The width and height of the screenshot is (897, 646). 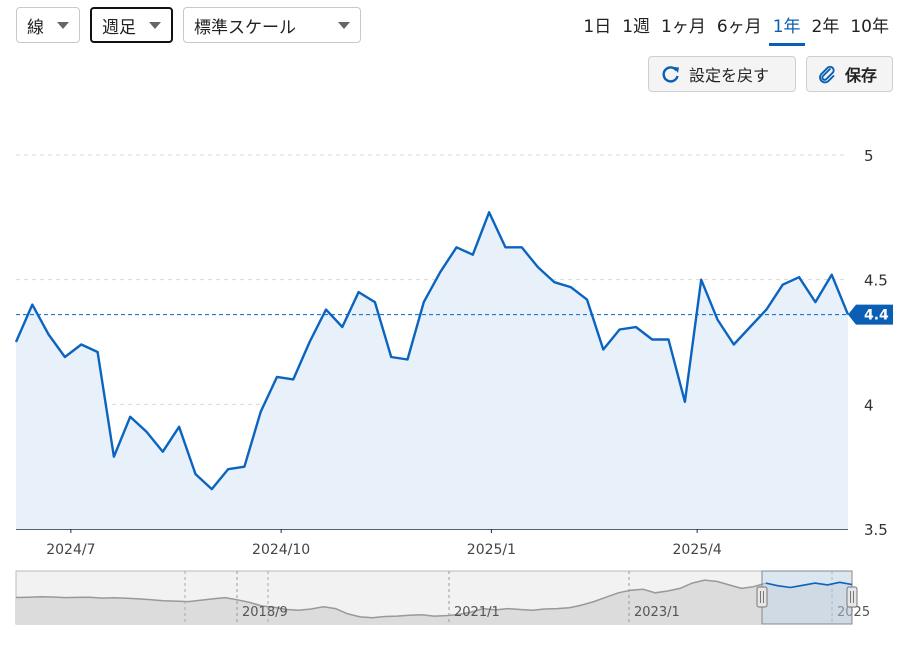 What do you see at coordinates (876, 316) in the screenshot?
I see `current-value-label: 4.4` at bounding box center [876, 316].